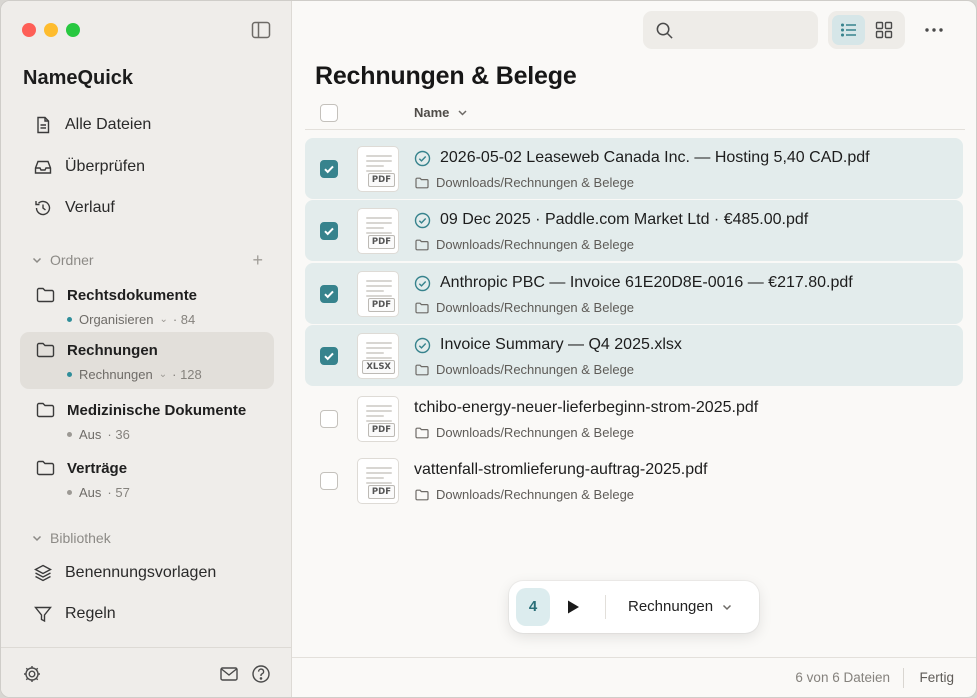 The height and width of the screenshot is (698, 977). I want to click on file-thumbnail: XLSX, so click(378, 356).